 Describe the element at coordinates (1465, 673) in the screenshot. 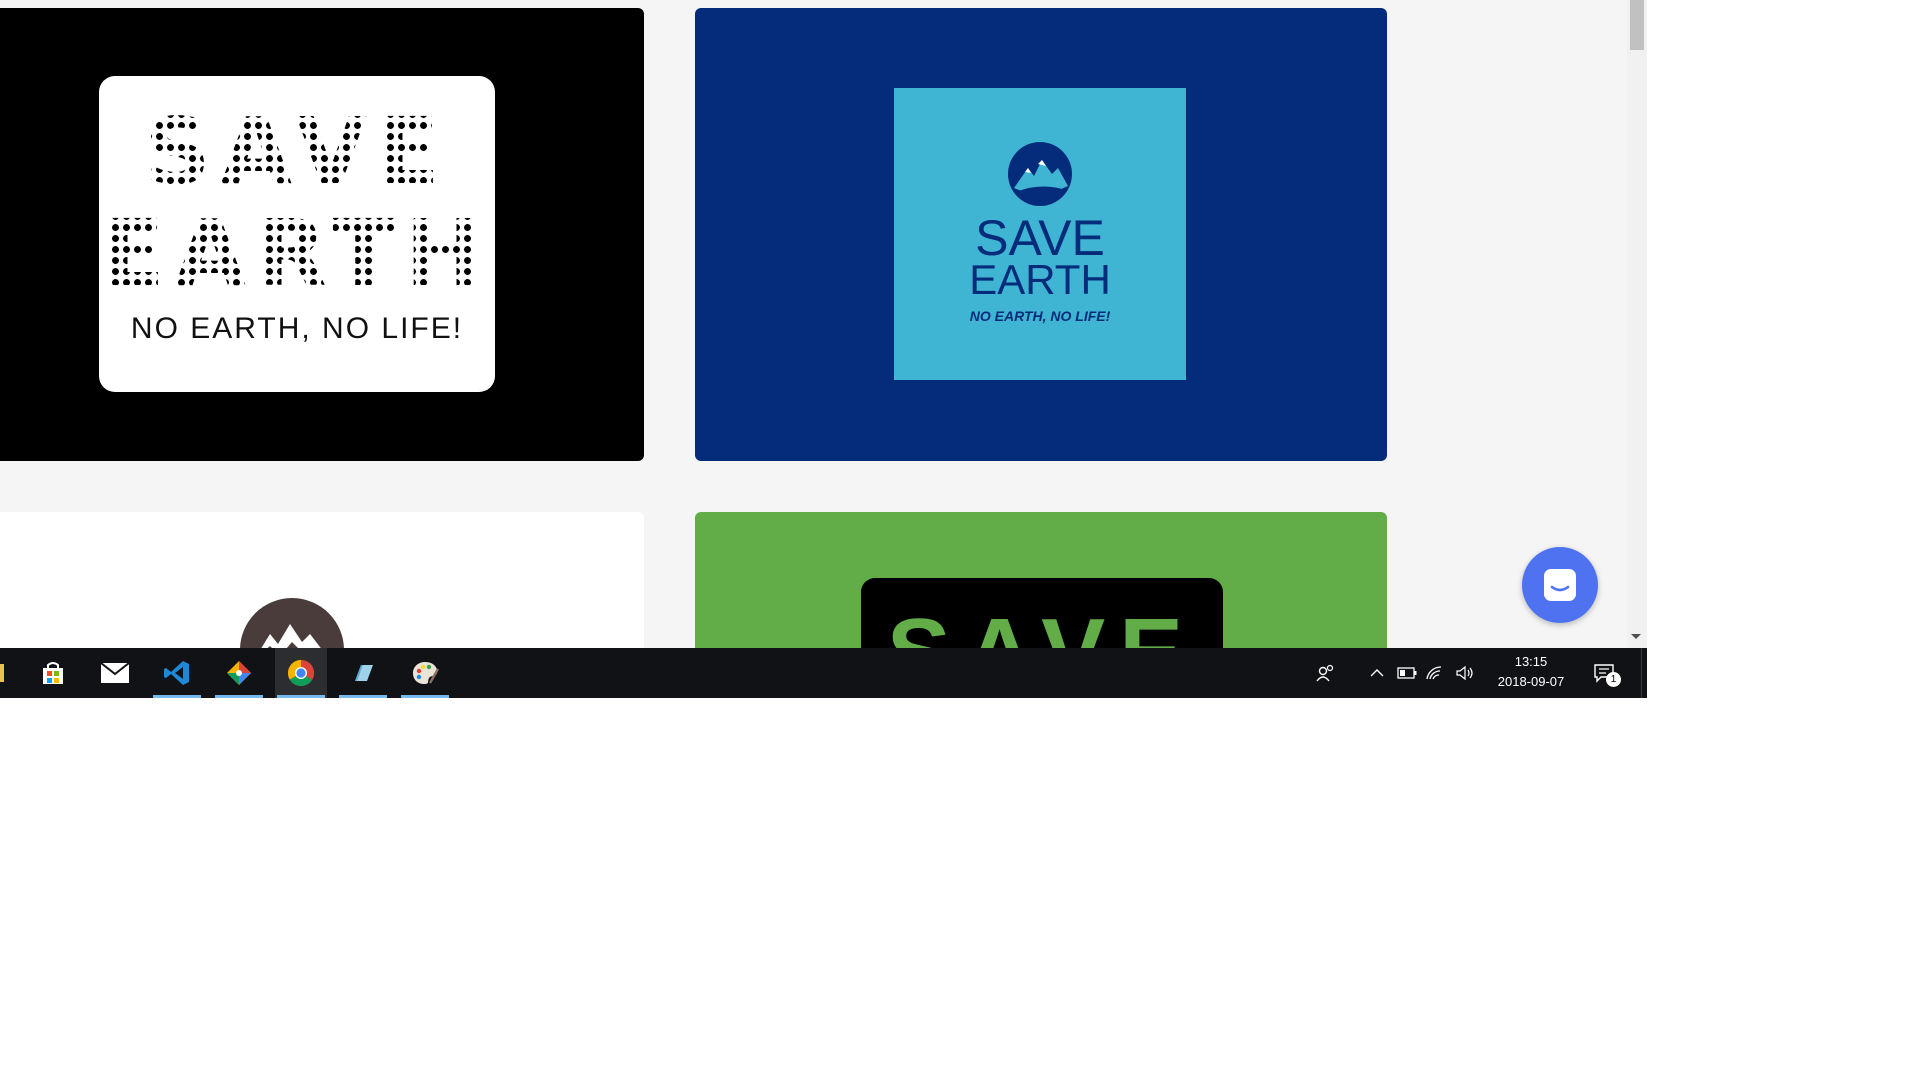

I see `volume-icon` at that location.